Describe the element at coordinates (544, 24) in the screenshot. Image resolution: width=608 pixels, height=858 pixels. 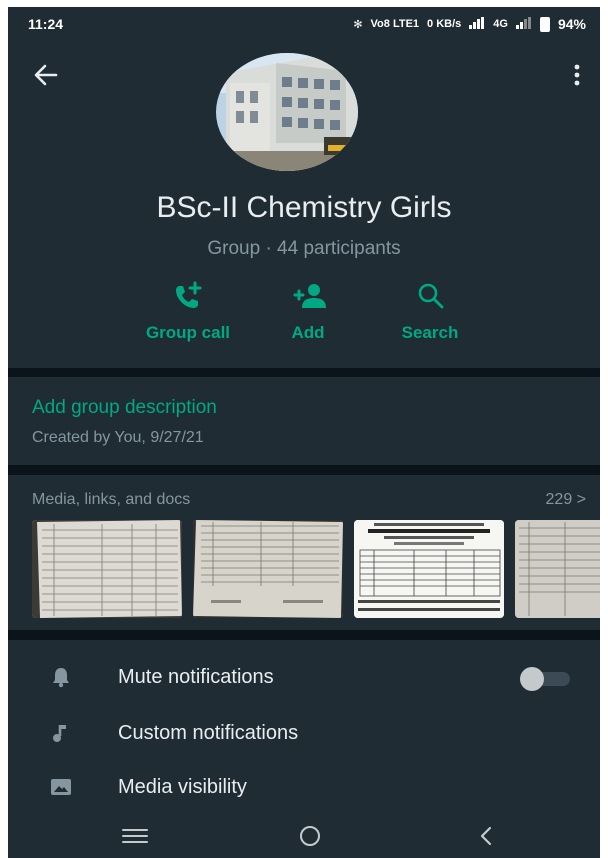
I see `battery-icon` at that location.